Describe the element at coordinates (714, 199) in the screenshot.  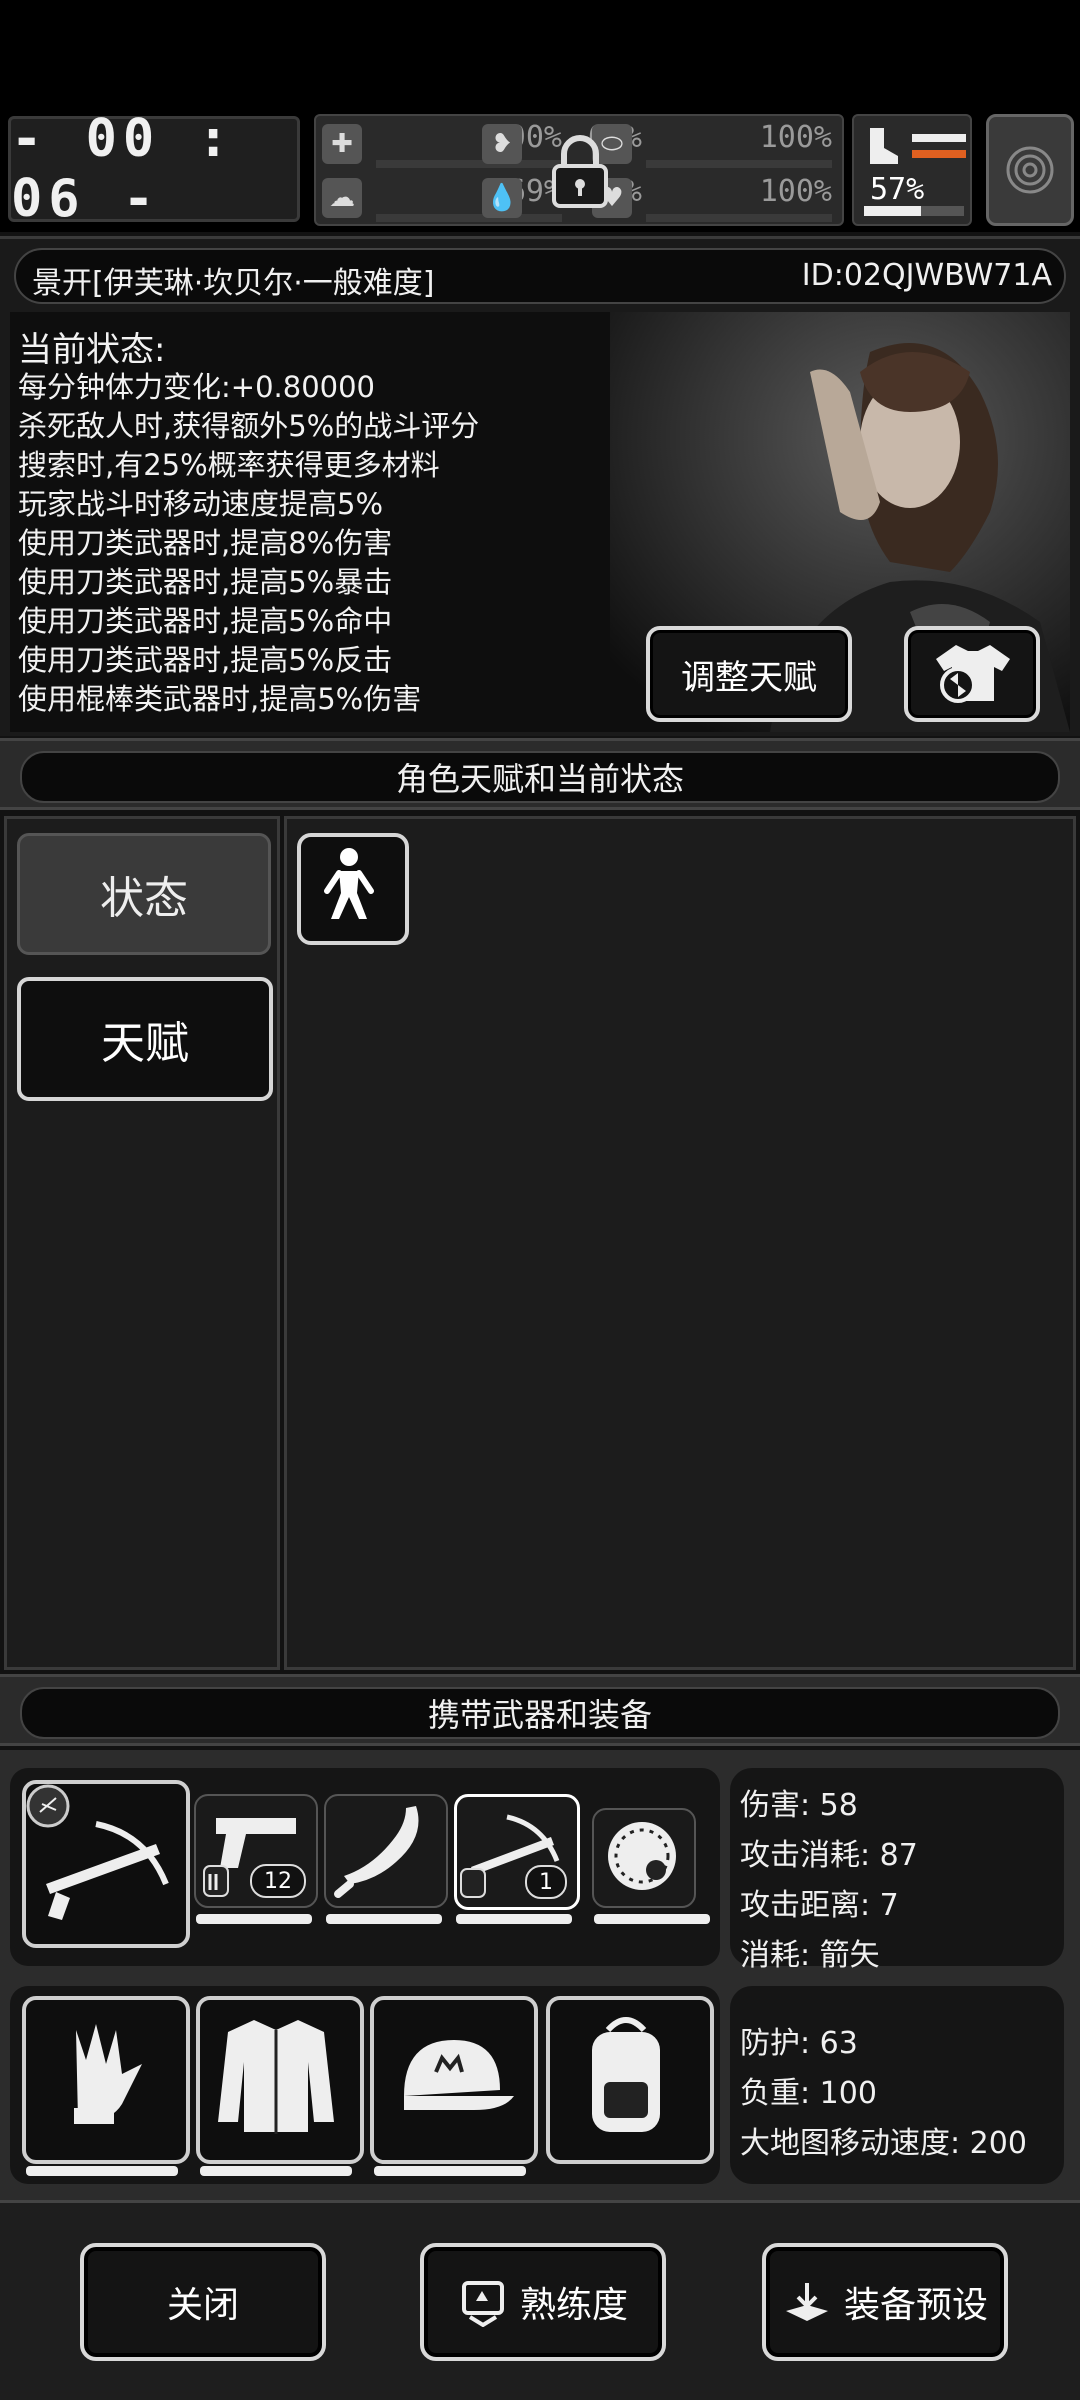
I see `mood-stat: ♥ 100%` at that location.